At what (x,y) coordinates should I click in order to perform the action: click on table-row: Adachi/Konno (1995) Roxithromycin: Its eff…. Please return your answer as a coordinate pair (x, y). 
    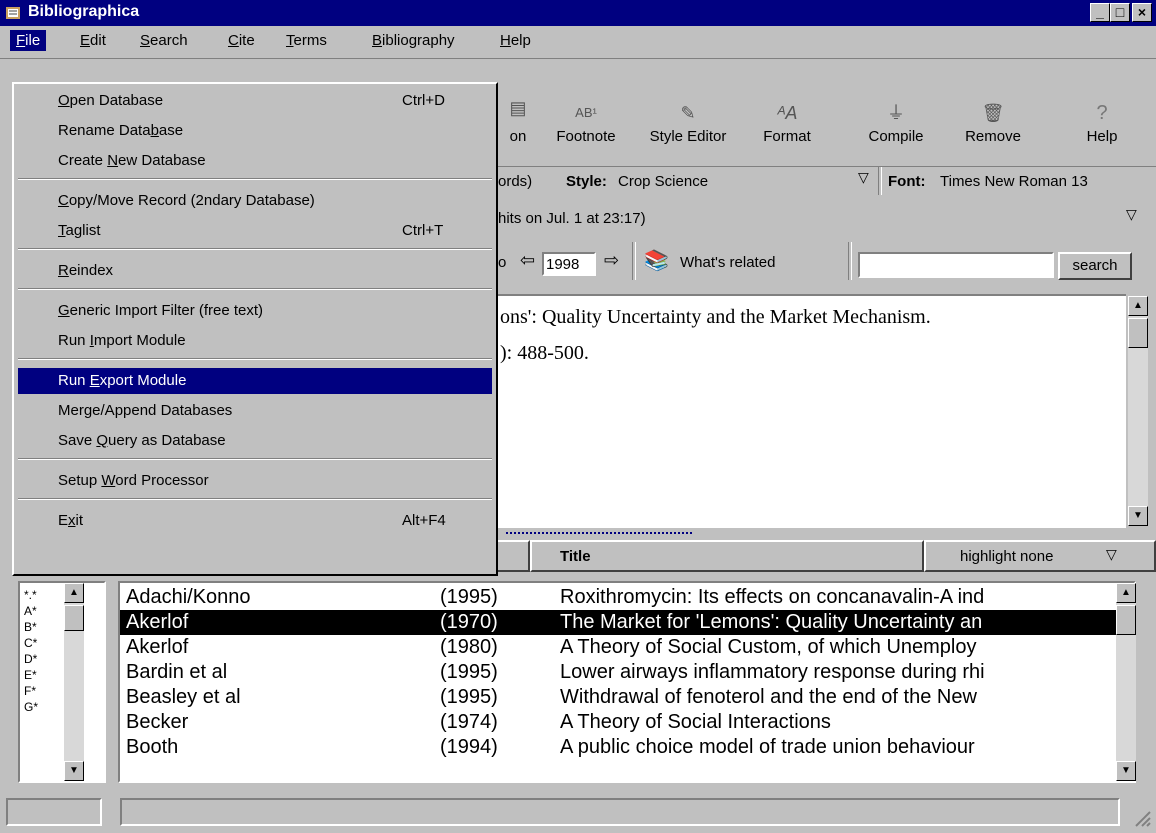
    Looking at the image, I should click on (620, 597).